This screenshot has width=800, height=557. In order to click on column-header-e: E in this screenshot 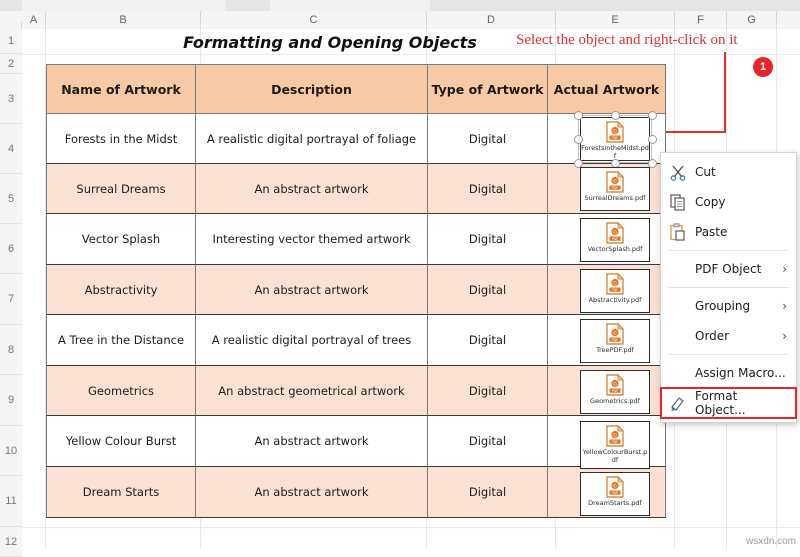, I will do `click(615, 20)`.